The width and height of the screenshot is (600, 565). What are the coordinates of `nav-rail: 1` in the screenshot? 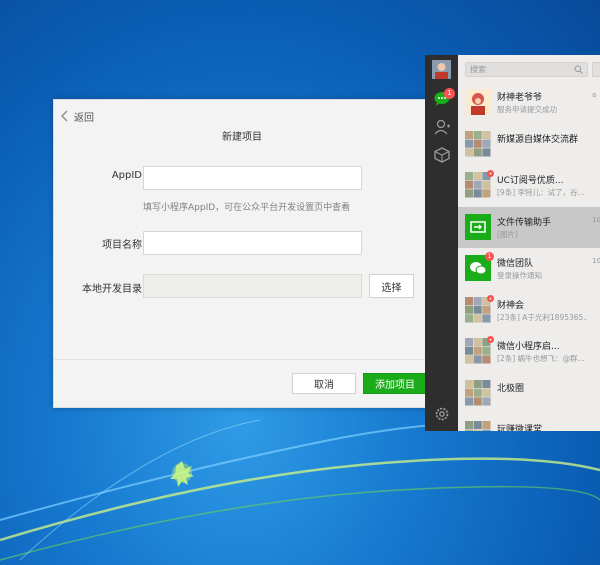 It's located at (441, 243).